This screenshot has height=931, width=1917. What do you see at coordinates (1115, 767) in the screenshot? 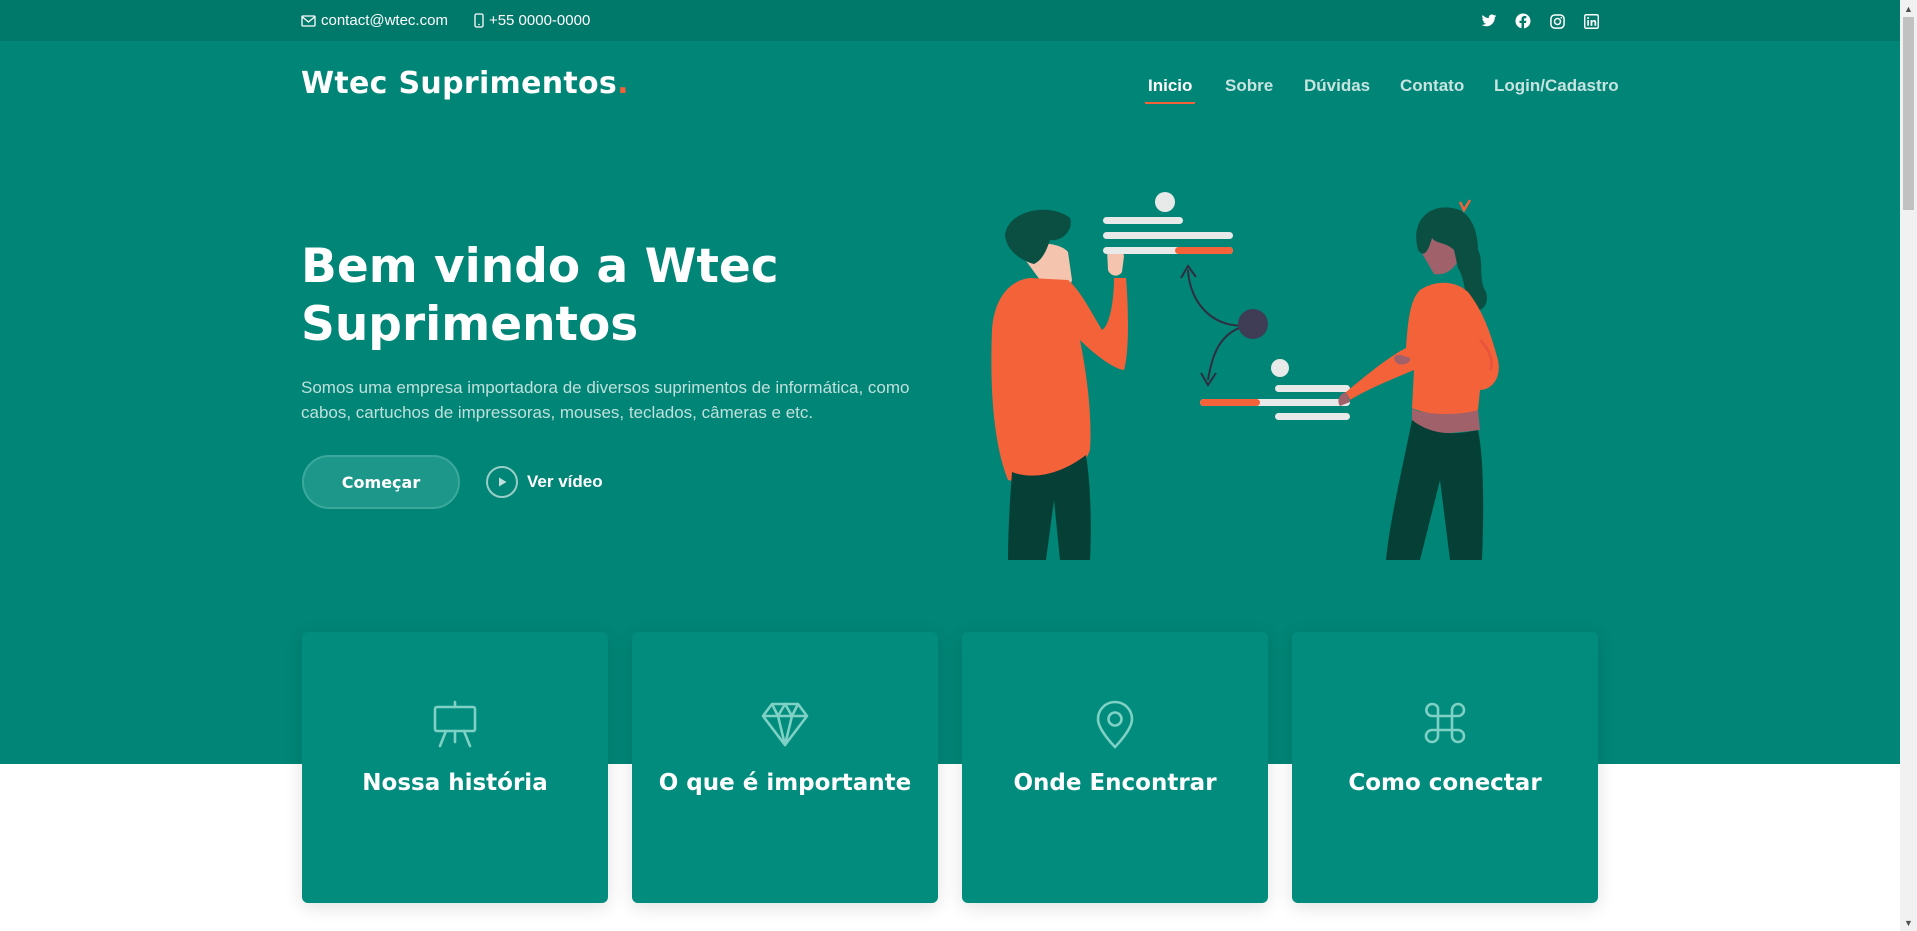
I see `card-onde-encontrar: Onde Encontrar` at bounding box center [1115, 767].